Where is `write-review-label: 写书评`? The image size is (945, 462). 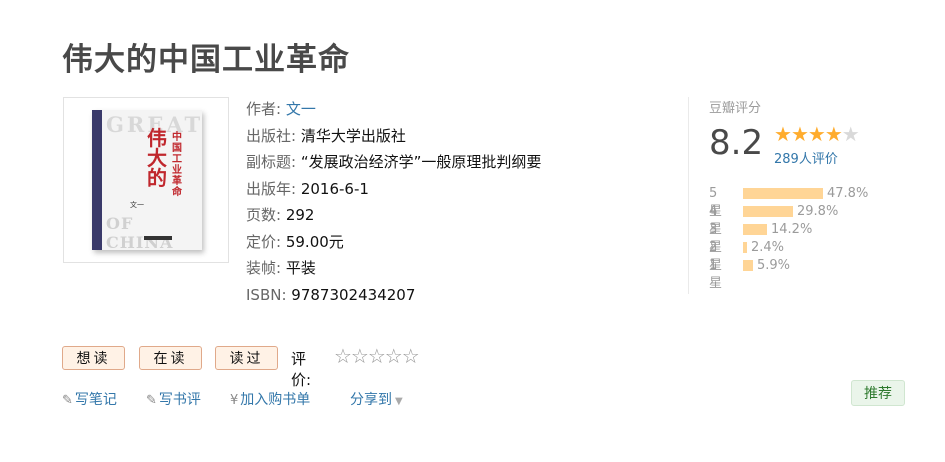
write-review-label: 写书评 is located at coordinates (179, 400).